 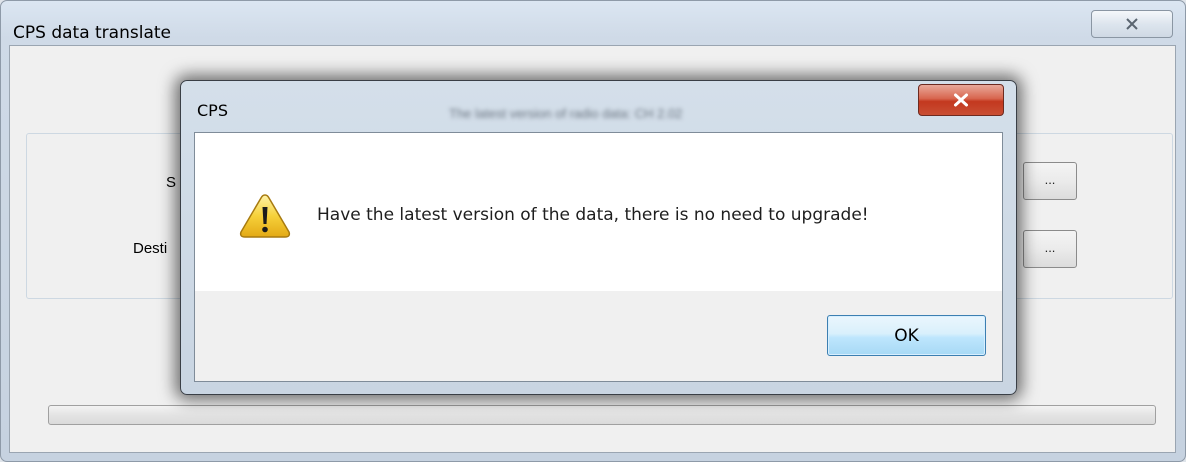 I want to click on window-close-button, so click(x=1132, y=24).